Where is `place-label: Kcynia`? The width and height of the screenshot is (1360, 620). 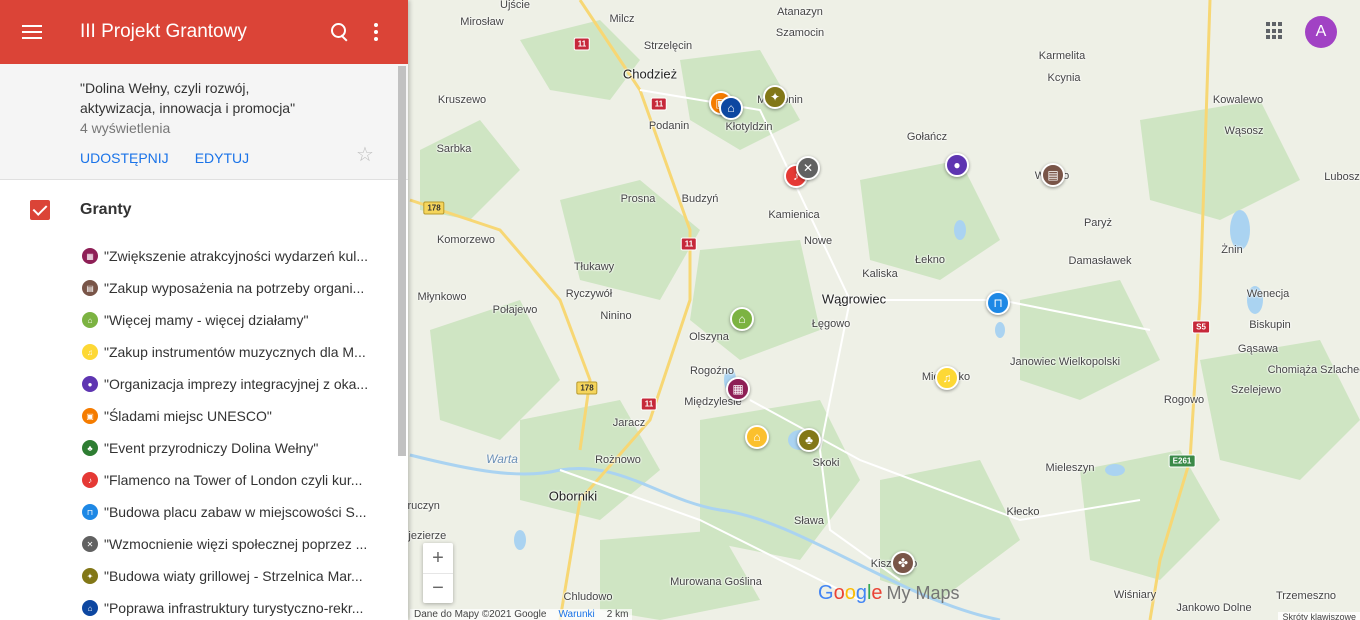 place-label: Kcynia is located at coordinates (1064, 78).